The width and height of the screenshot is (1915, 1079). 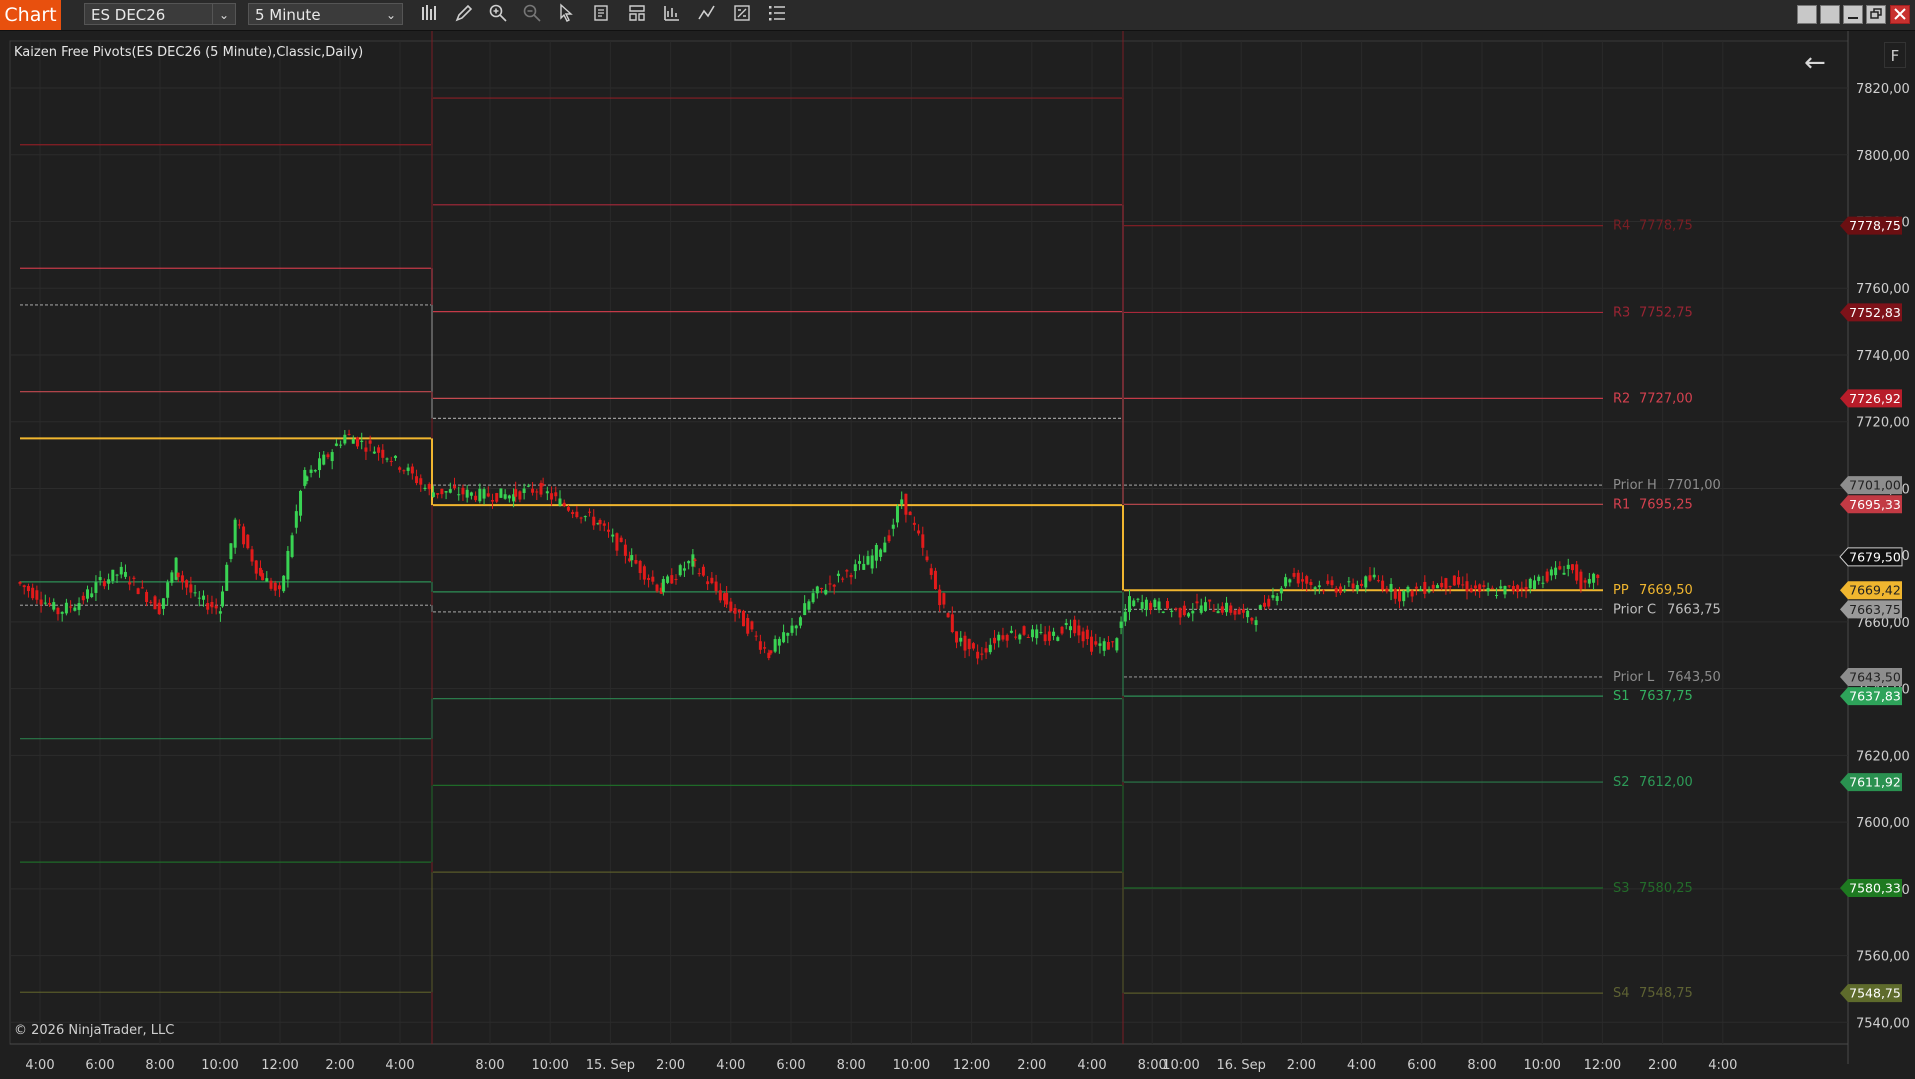 I want to click on back-arrow-icon: ←, so click(x=1815, y=63).